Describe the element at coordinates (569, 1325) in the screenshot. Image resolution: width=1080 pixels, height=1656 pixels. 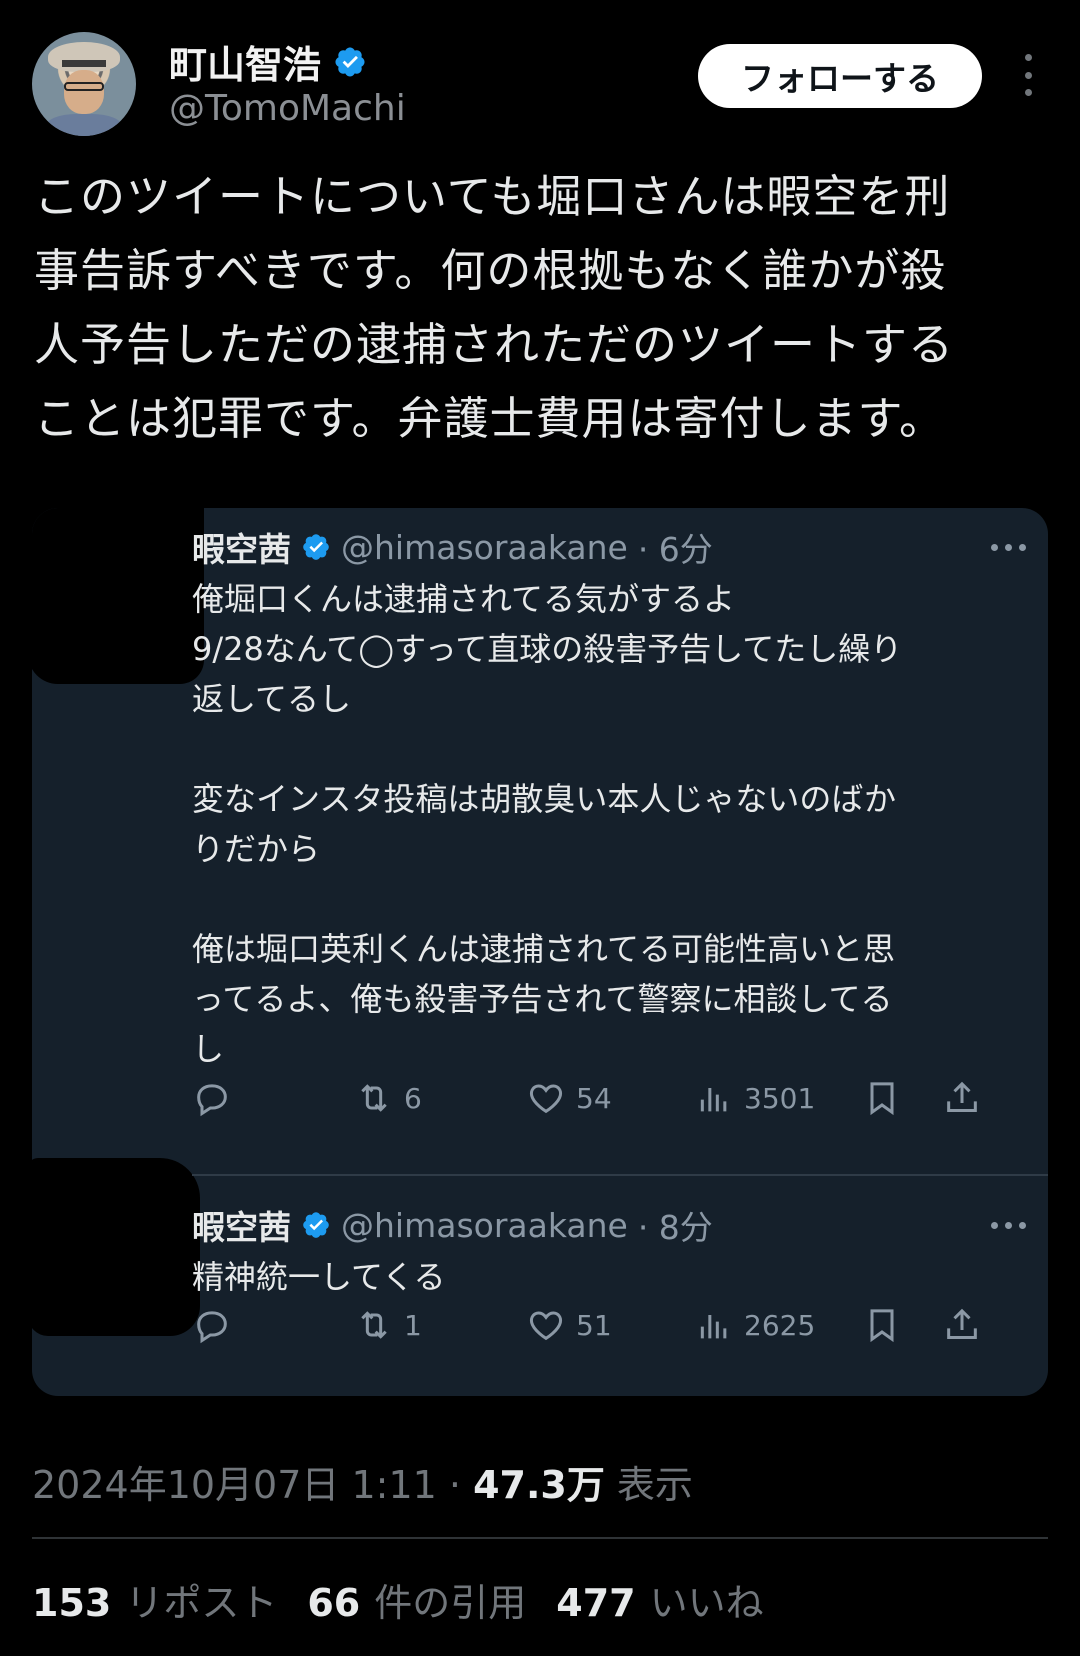
I see `like-button: 51` at that location.